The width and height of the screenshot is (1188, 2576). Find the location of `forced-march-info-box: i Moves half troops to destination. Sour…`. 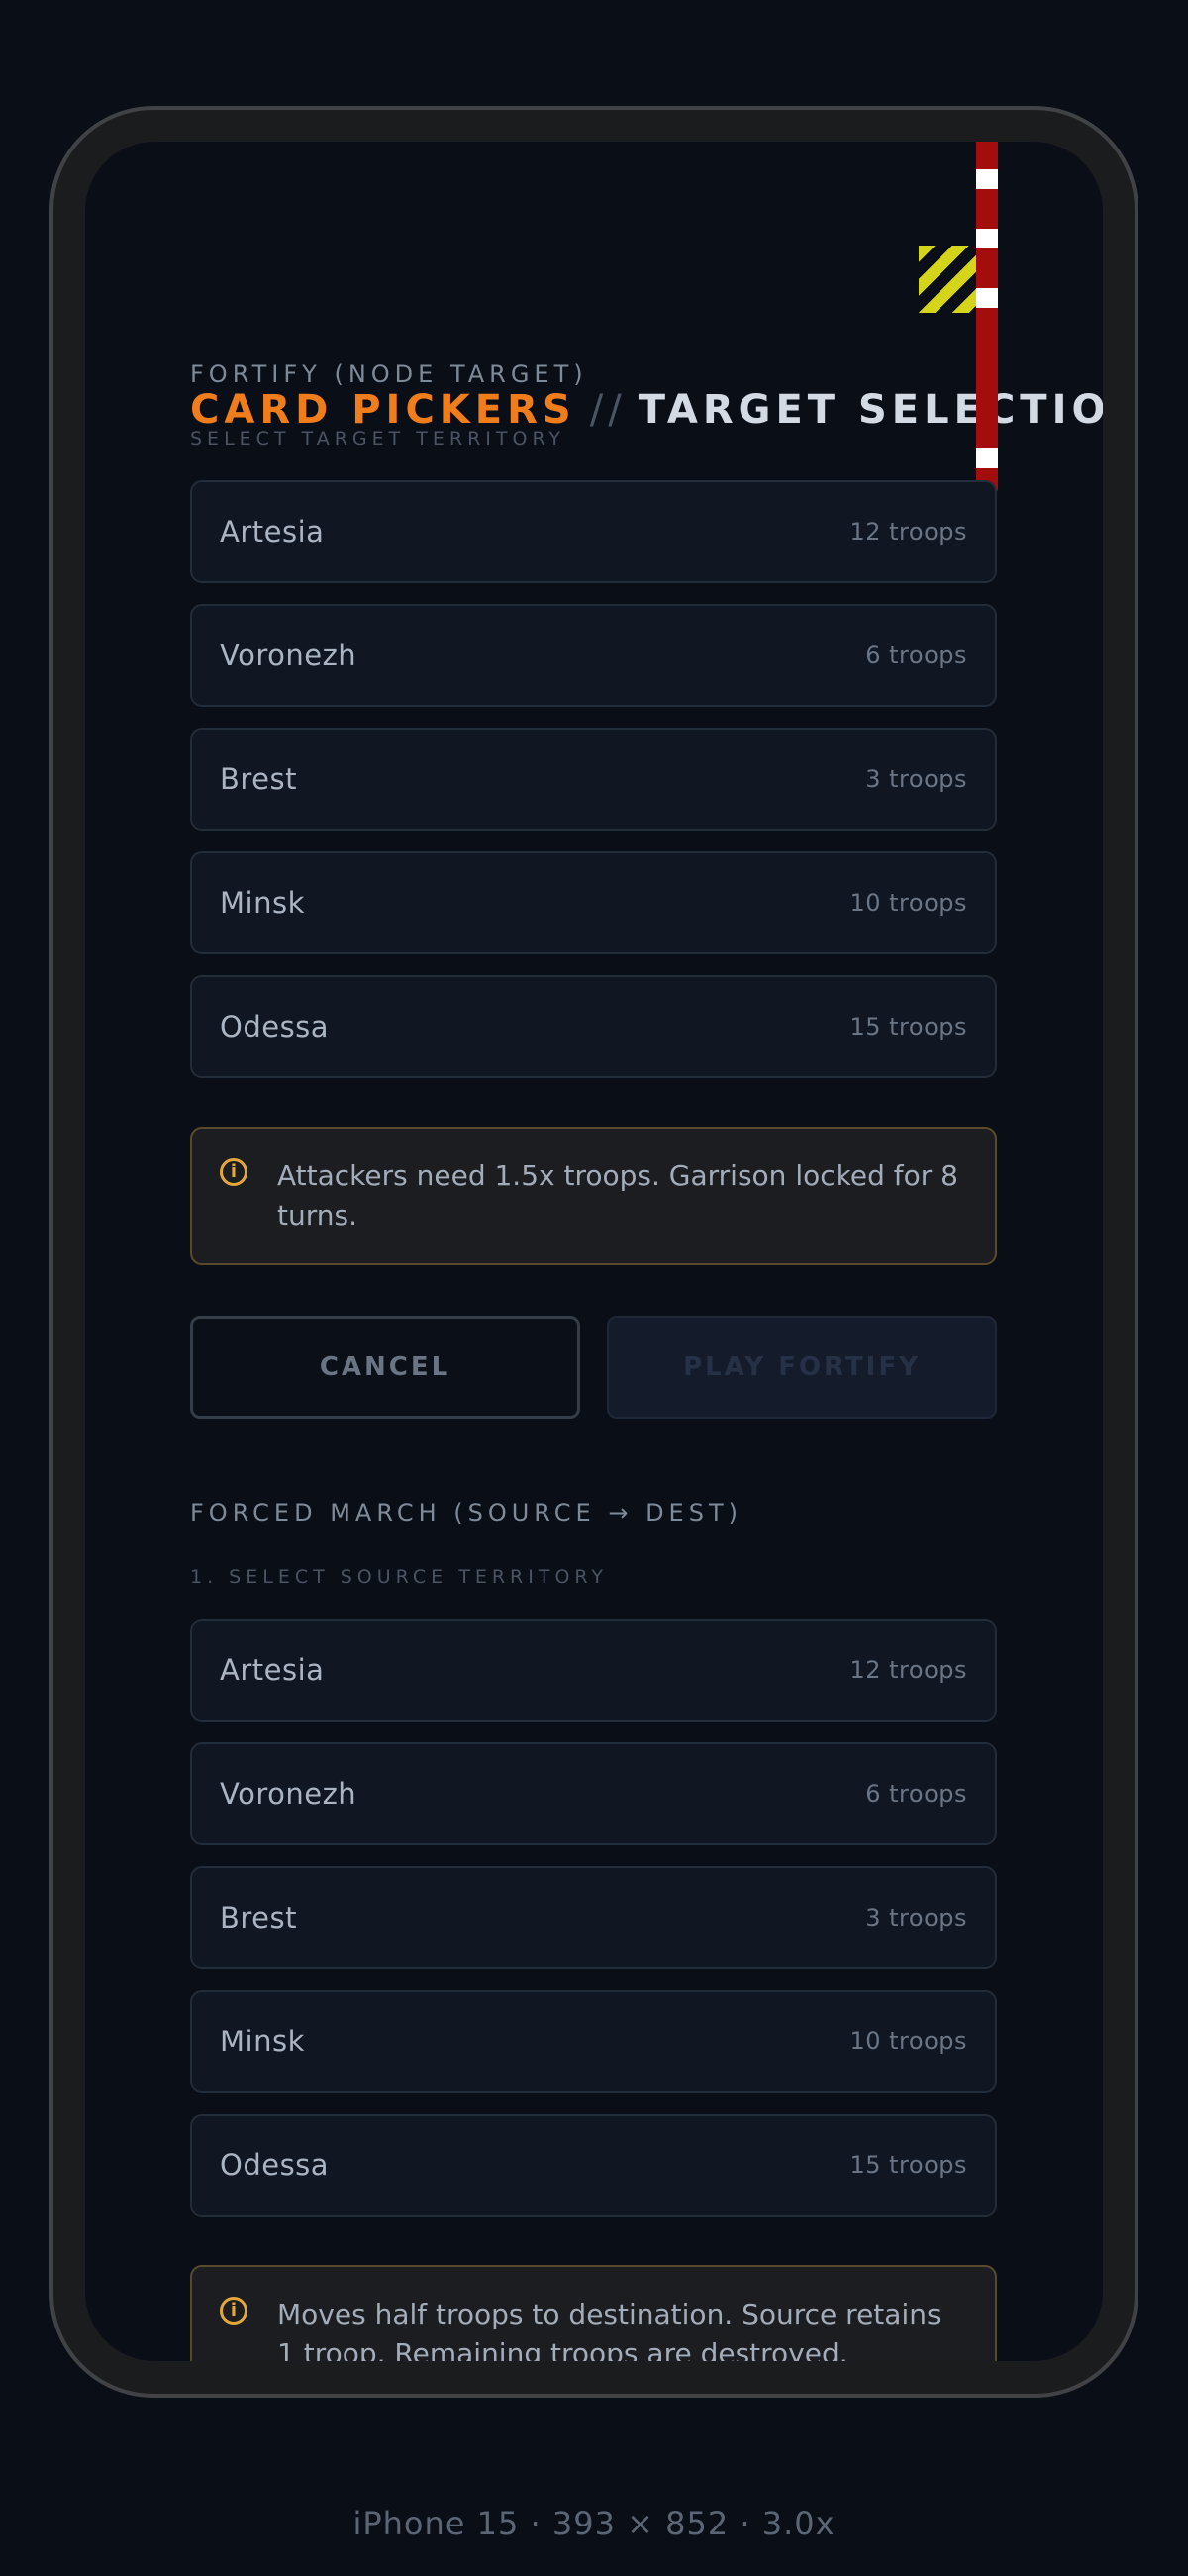

forced-march-info-box: i Moves half troops to destination. Sour… is located at coordinates (593, 2313).